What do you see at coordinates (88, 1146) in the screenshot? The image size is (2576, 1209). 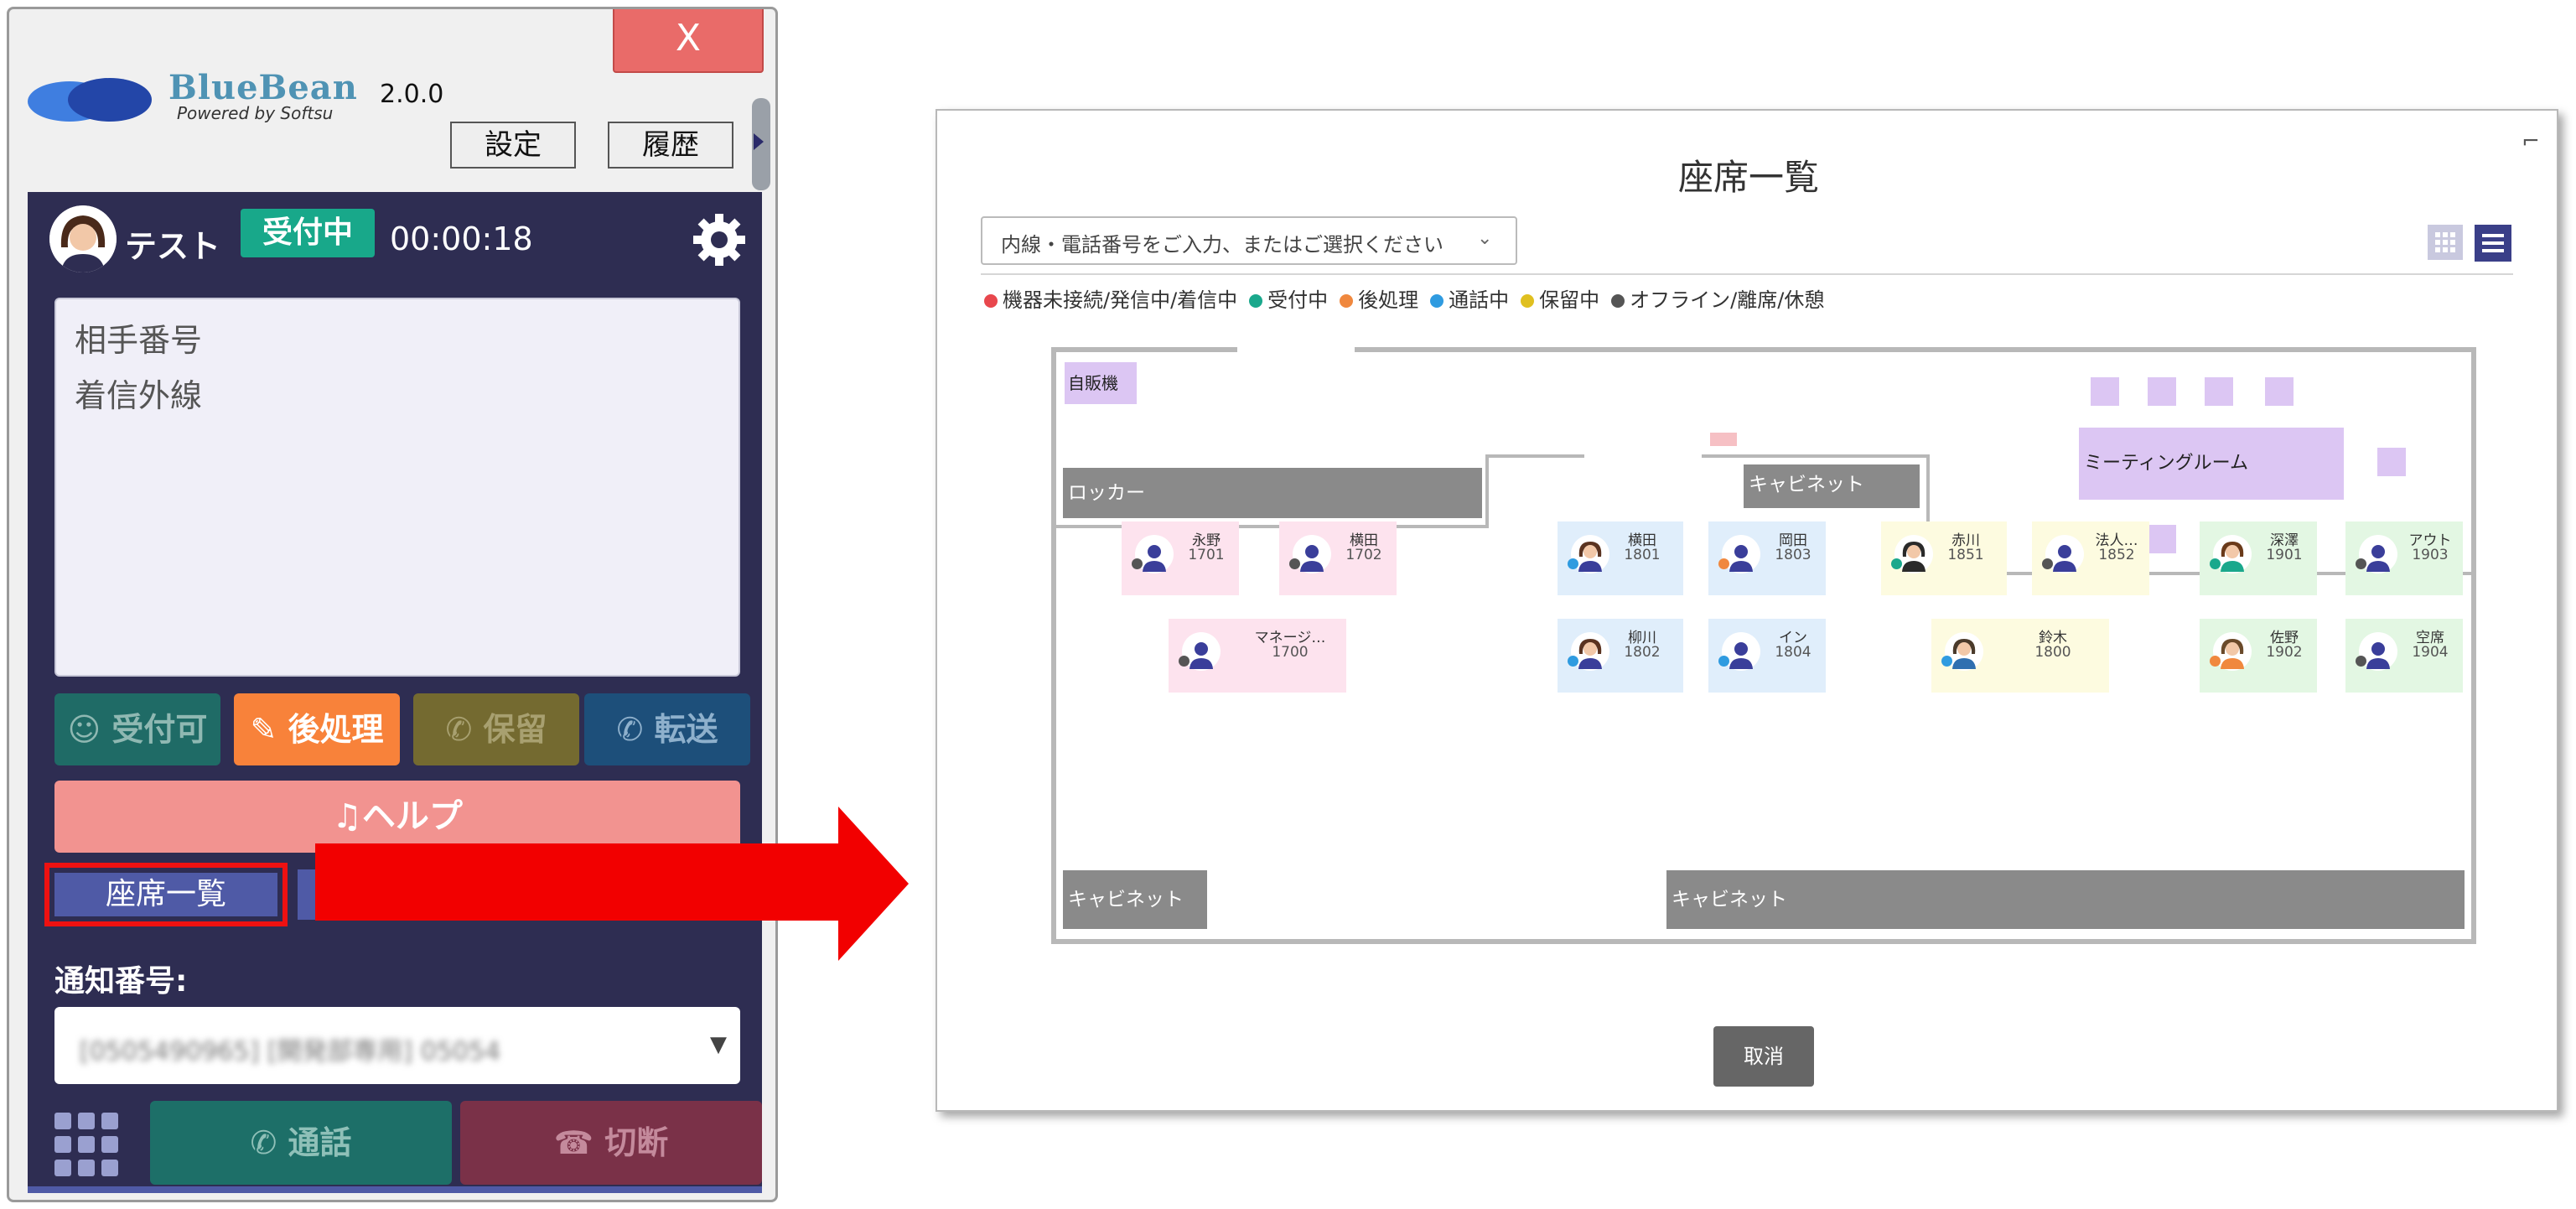 I see `dialpad-icon` at bounding box center [88, 1146].